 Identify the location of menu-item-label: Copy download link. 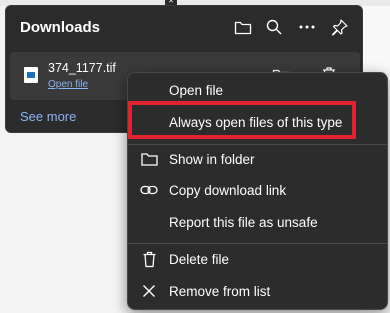
(228, 190).